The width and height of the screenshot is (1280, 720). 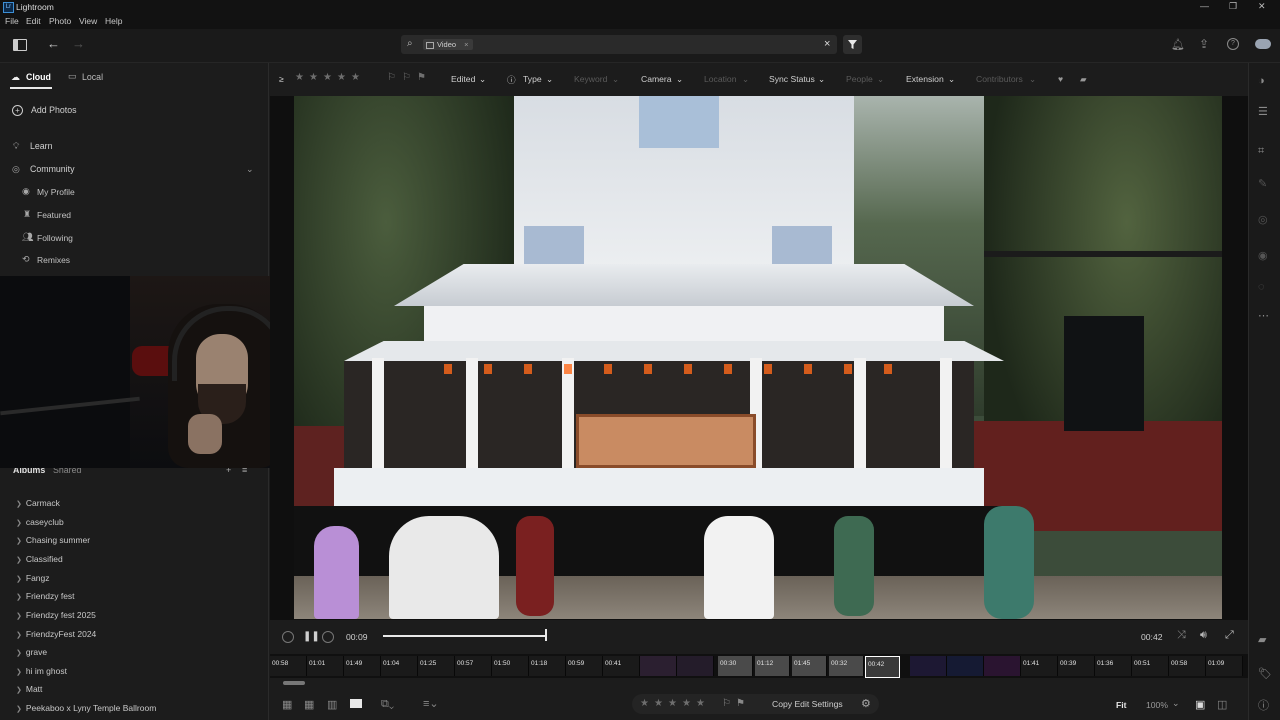 What do you see at coordinates (999, 79) in the screenshot?
I see `contributors-filter: Contributors` at bounding box center [999, 79].